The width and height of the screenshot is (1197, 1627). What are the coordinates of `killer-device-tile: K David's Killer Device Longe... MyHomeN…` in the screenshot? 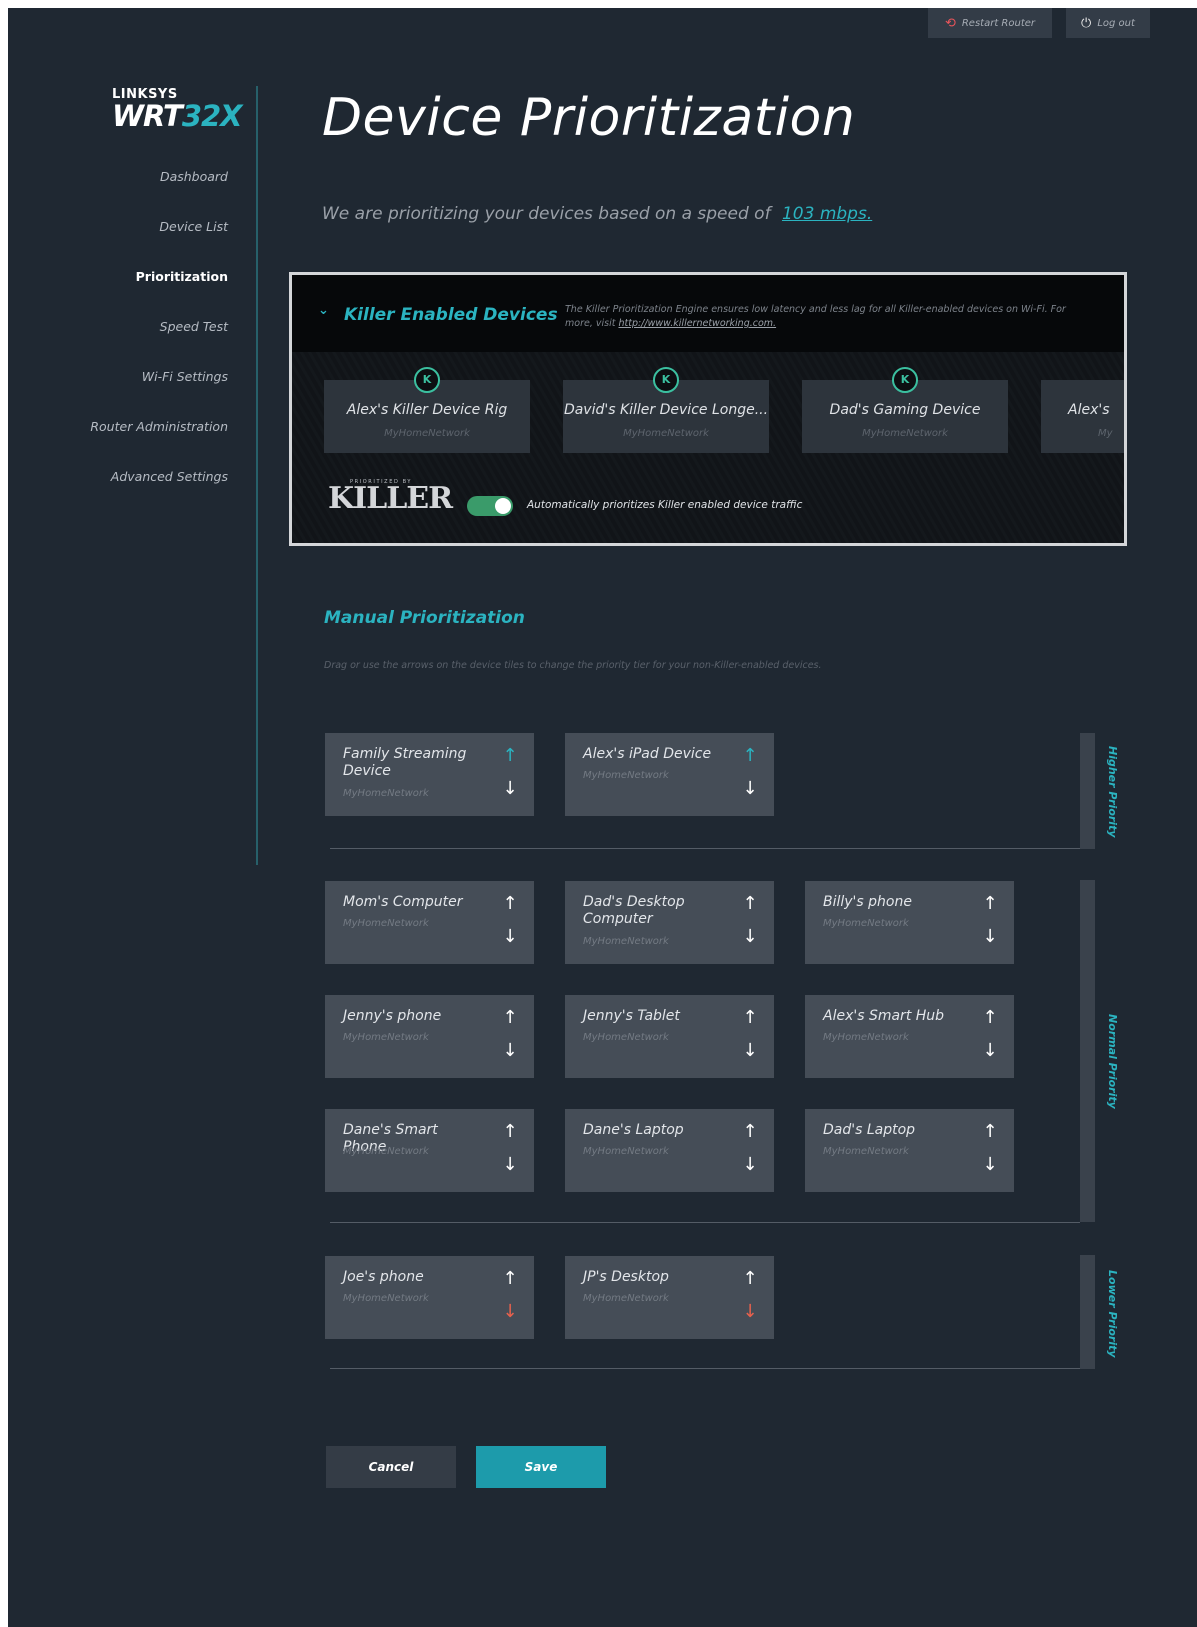 It's located at (666, 410).